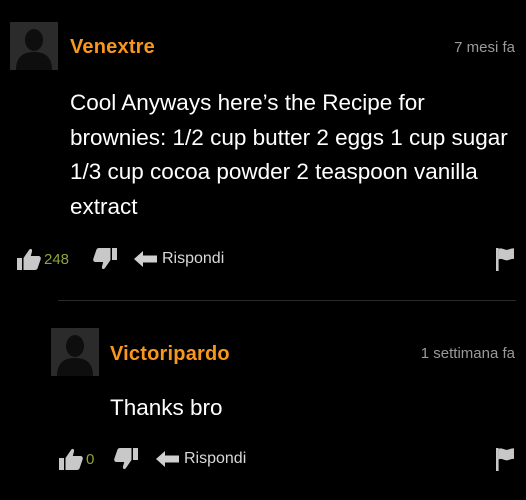 Image resolution: width=526 pixels, height=500 pixels. Describe the element at coordinates (287, 459) in the screenshot. I see `comment-actions: 0 Rispondi` at that location.